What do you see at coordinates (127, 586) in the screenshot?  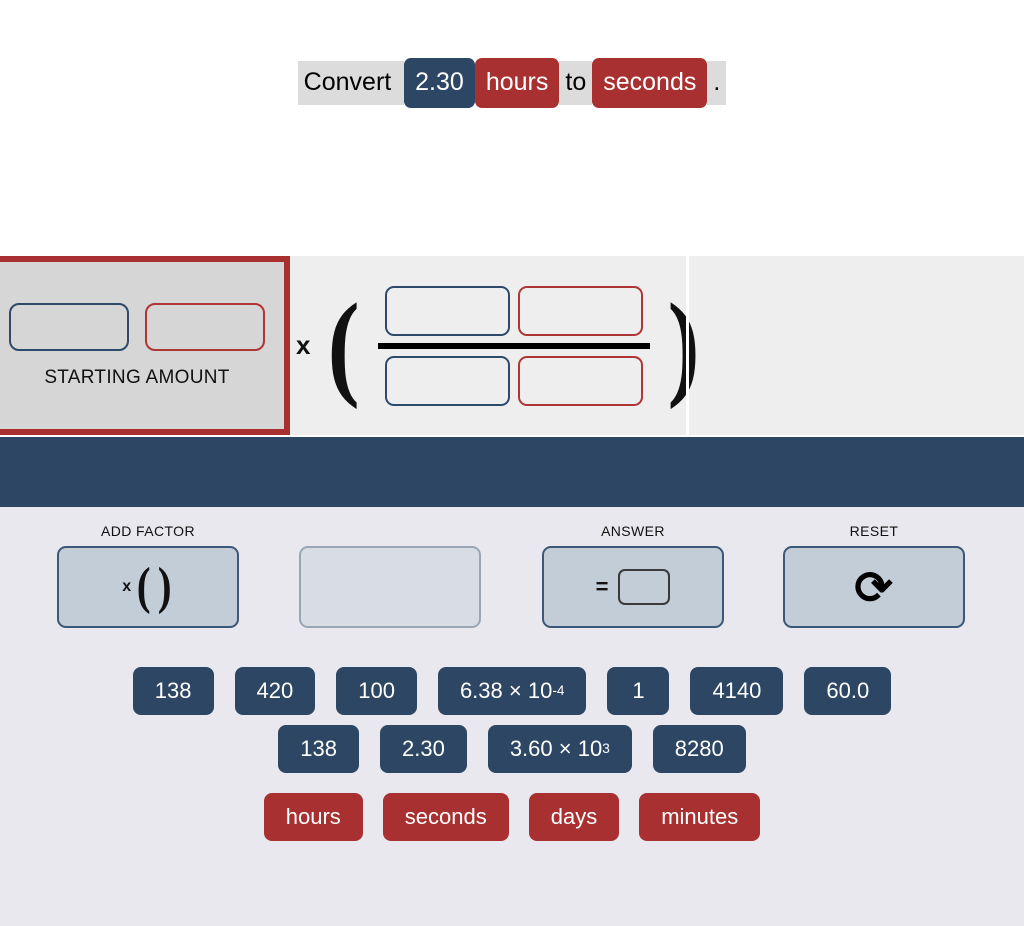 I see `add-factor-multiply-icon: x` at bounding box center [127, 586].